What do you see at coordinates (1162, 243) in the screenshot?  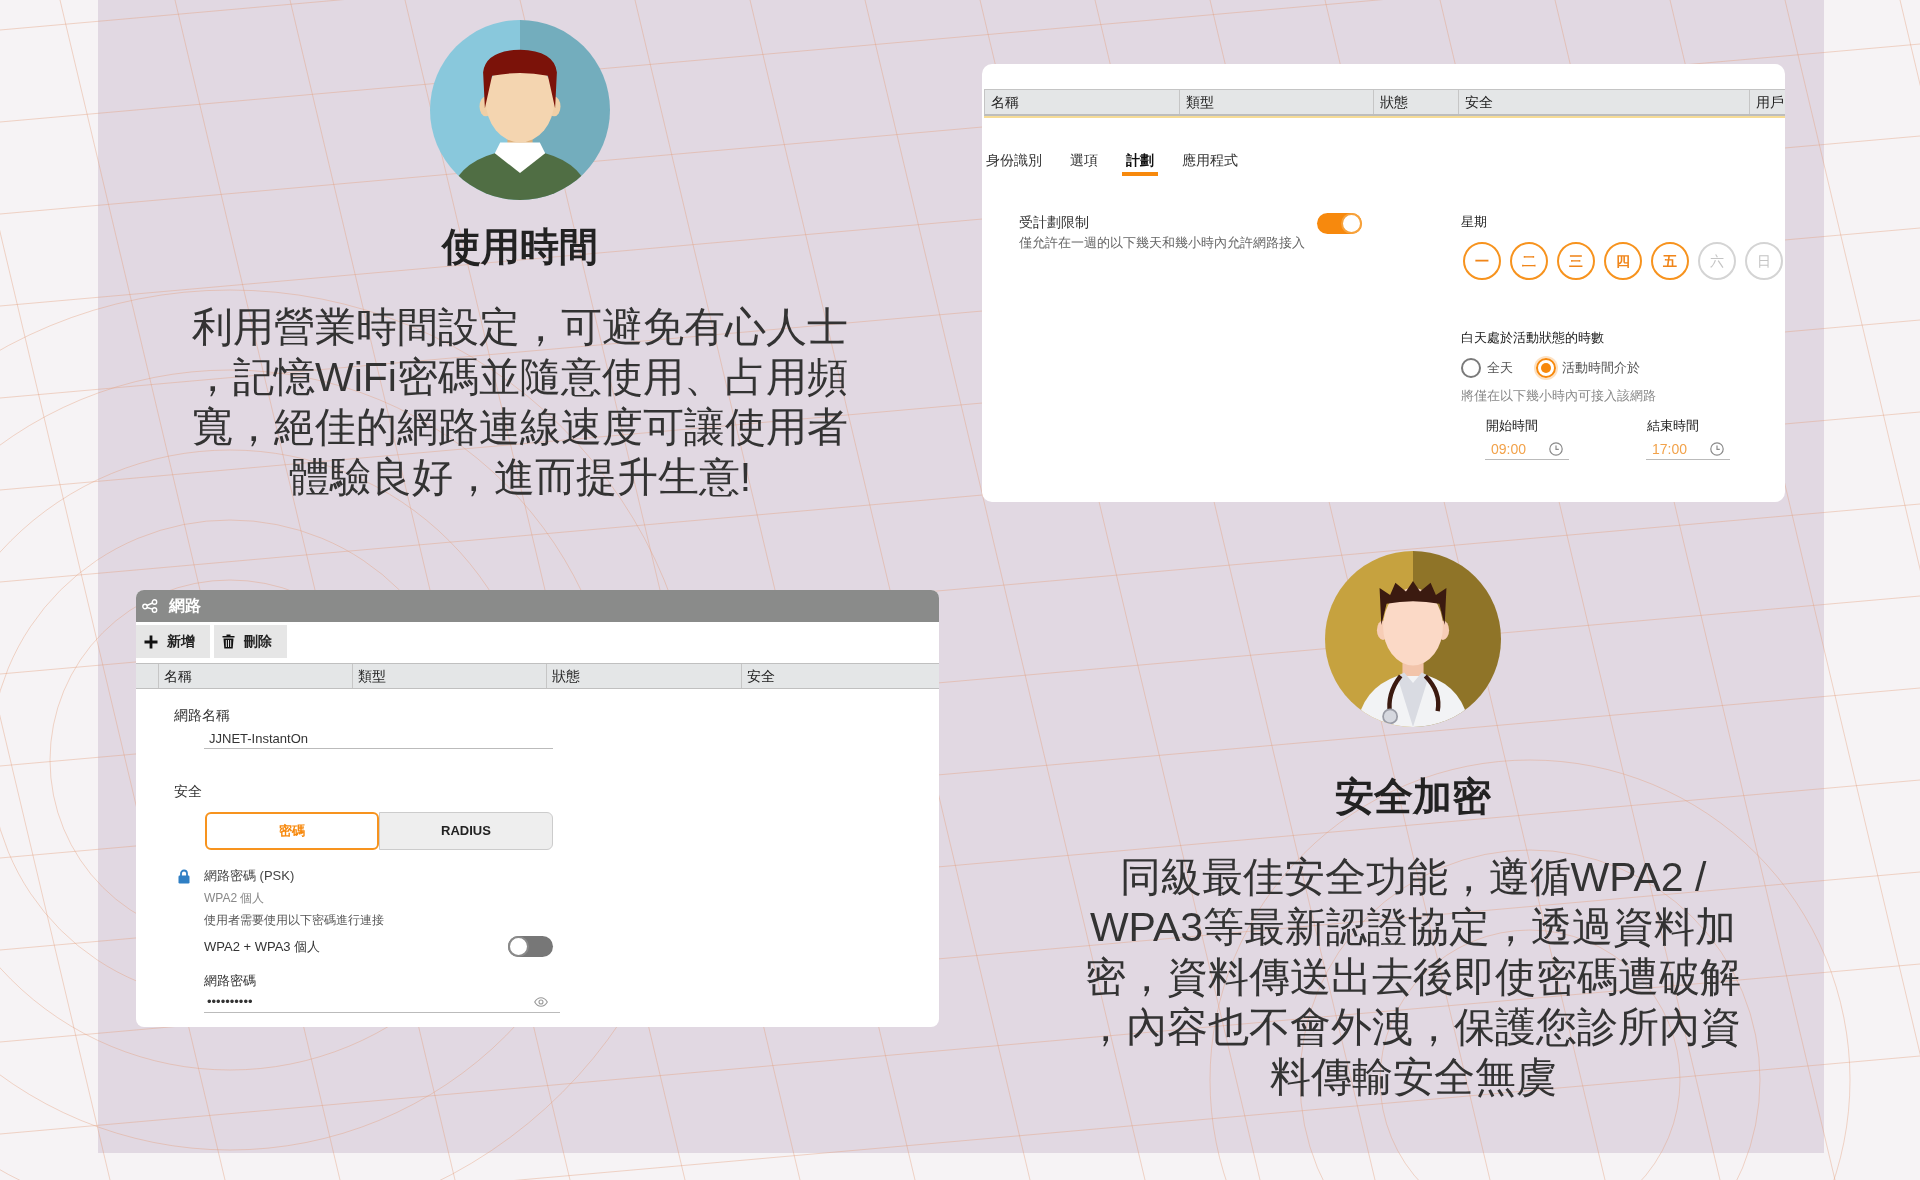 I see `setting-description: 僅允許在一週的以下幾天和幾小時內允許網路接入` at bounding box center [1162, 243].